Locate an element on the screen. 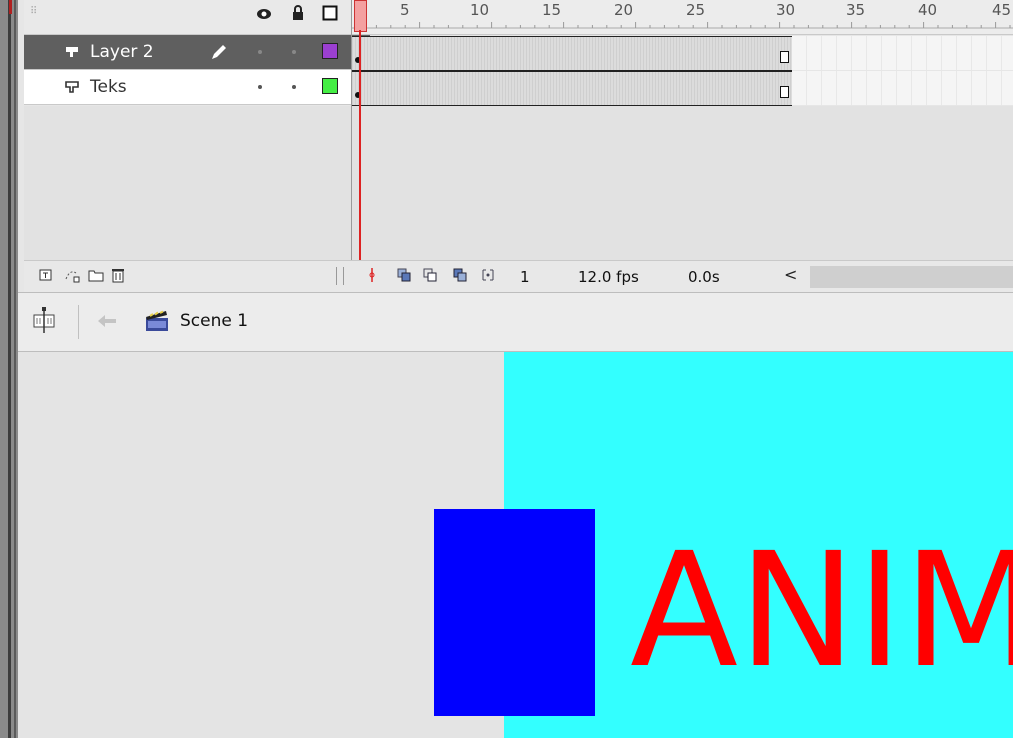 The image size is (1013, 738). motion-guide-icon is located at coordinates (72, 275).